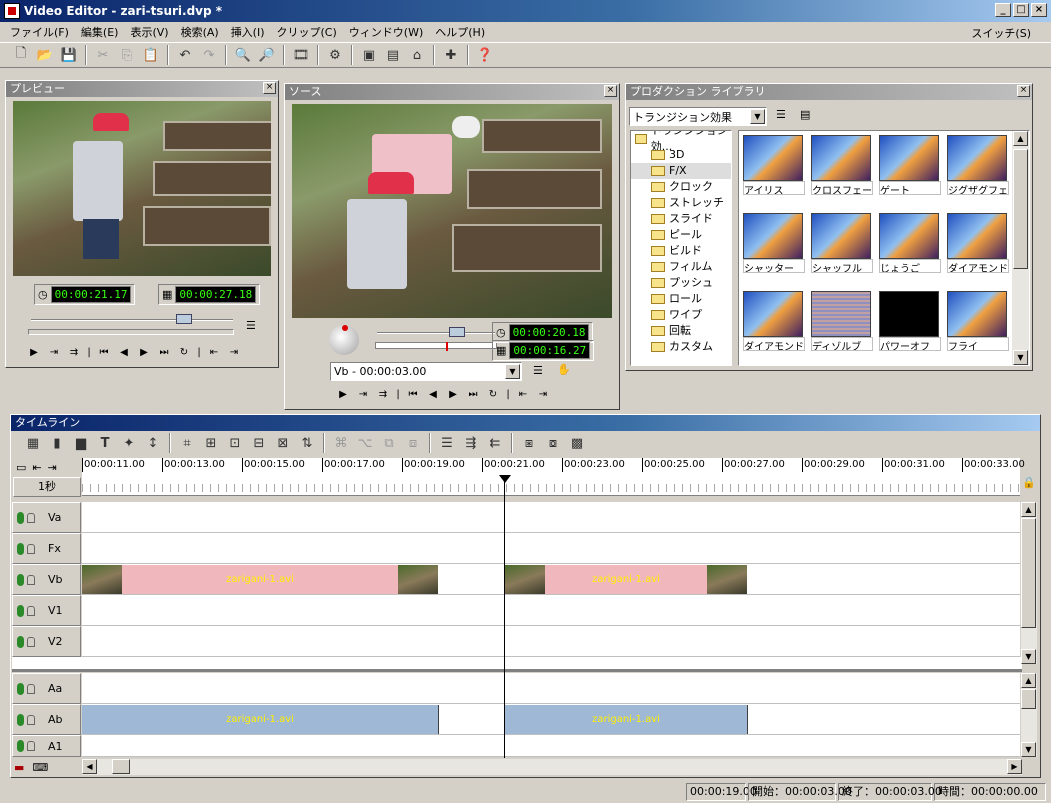 The width and height of the screenshot is (1051, 803). Describe the element at coordinates (681, 347) in the screenshot. I see `tree-item: カスタム` at that location.